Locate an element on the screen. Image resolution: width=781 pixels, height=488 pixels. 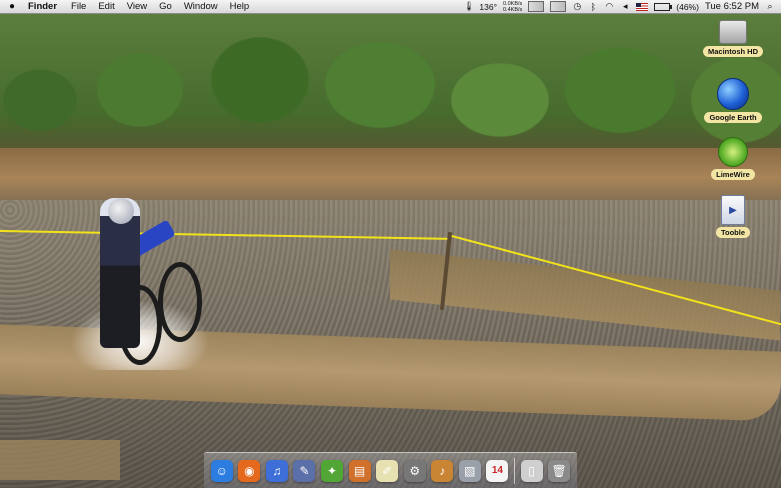
wallpaper-wheel-front is located at coordinates (180, 302).